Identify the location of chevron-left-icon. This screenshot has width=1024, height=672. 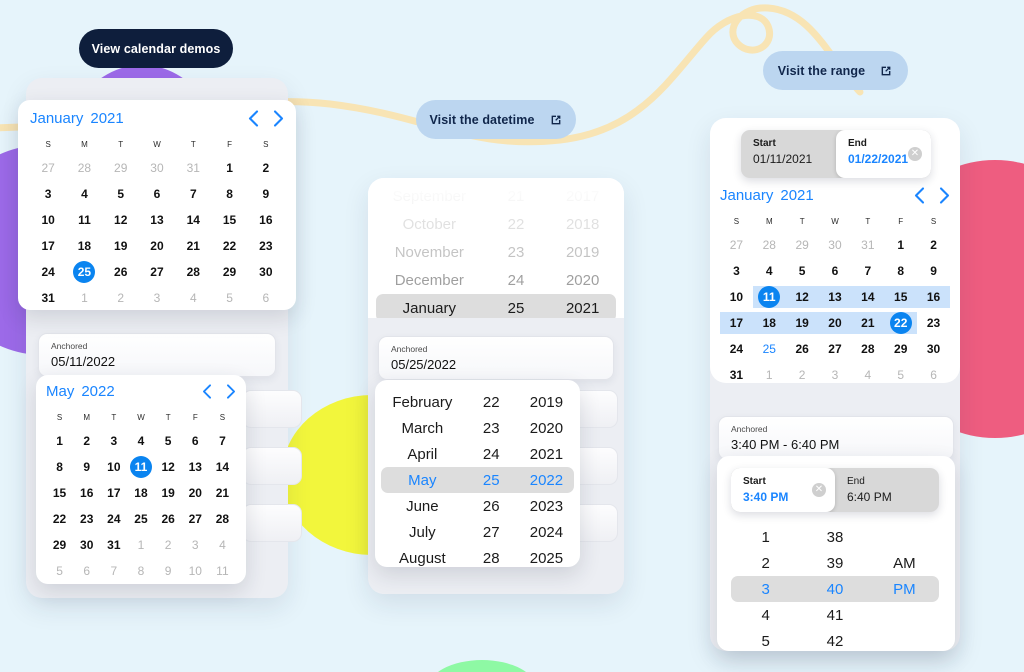
(207, 391).